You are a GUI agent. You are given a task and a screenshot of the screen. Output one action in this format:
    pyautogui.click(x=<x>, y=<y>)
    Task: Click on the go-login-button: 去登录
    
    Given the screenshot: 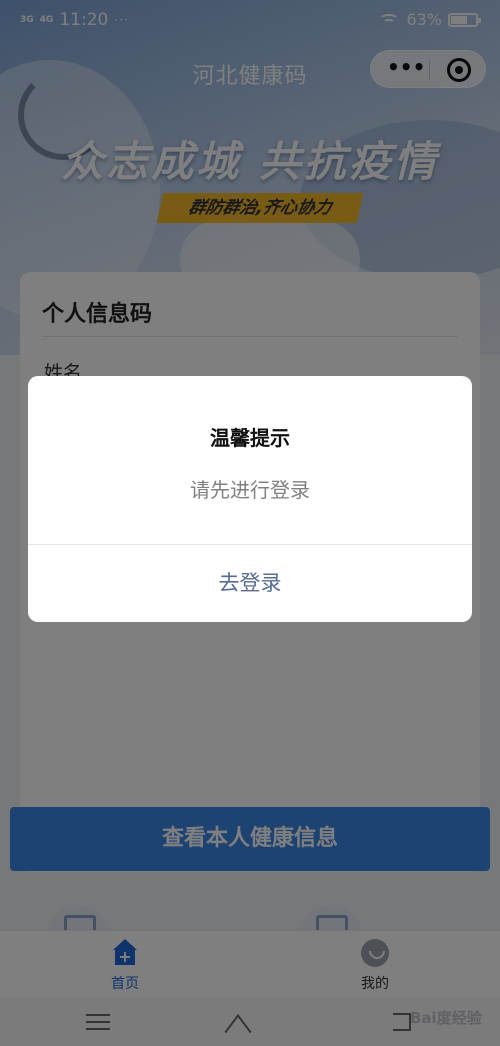 What is the action you would take?
    pyautogui.click(x=250, y=583)
    